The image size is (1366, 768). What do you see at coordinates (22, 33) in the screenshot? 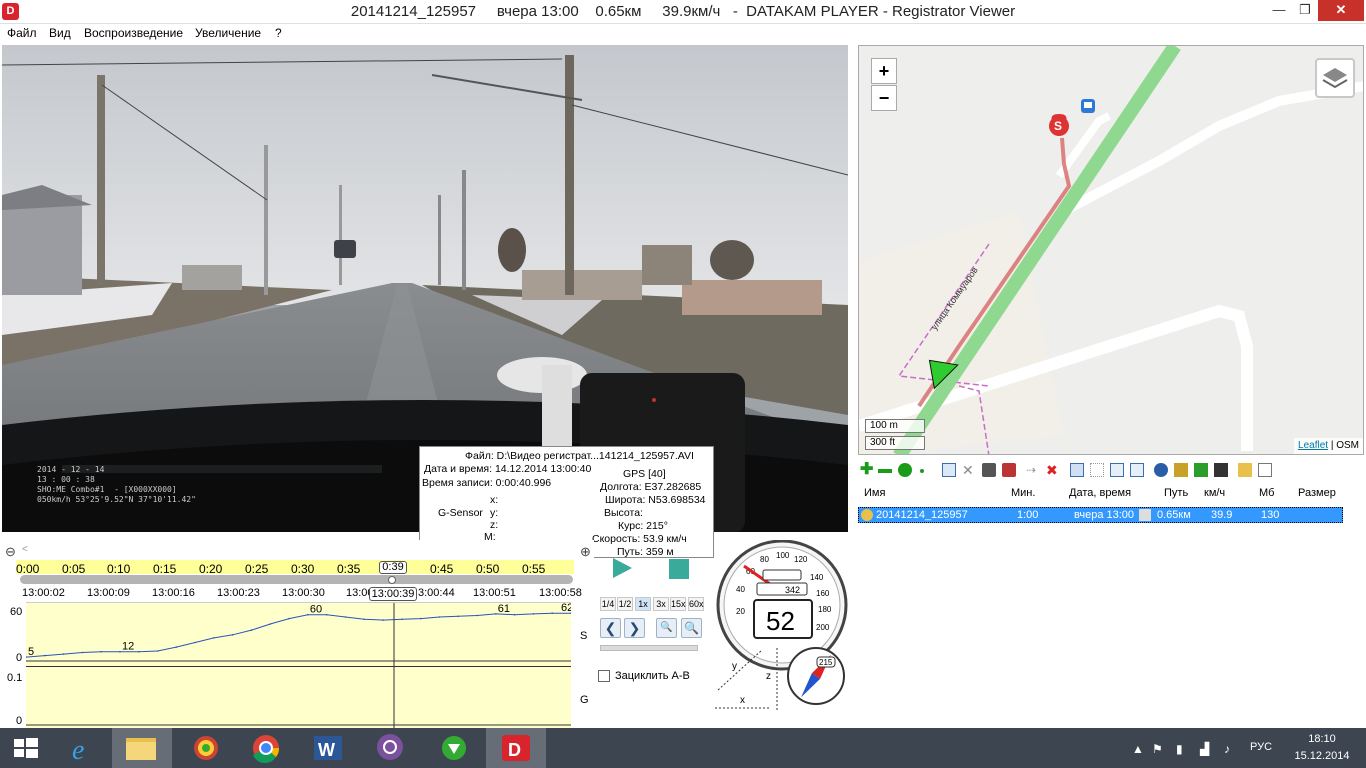
I see `menu-file: Файл` at bounding box center [22, 33].